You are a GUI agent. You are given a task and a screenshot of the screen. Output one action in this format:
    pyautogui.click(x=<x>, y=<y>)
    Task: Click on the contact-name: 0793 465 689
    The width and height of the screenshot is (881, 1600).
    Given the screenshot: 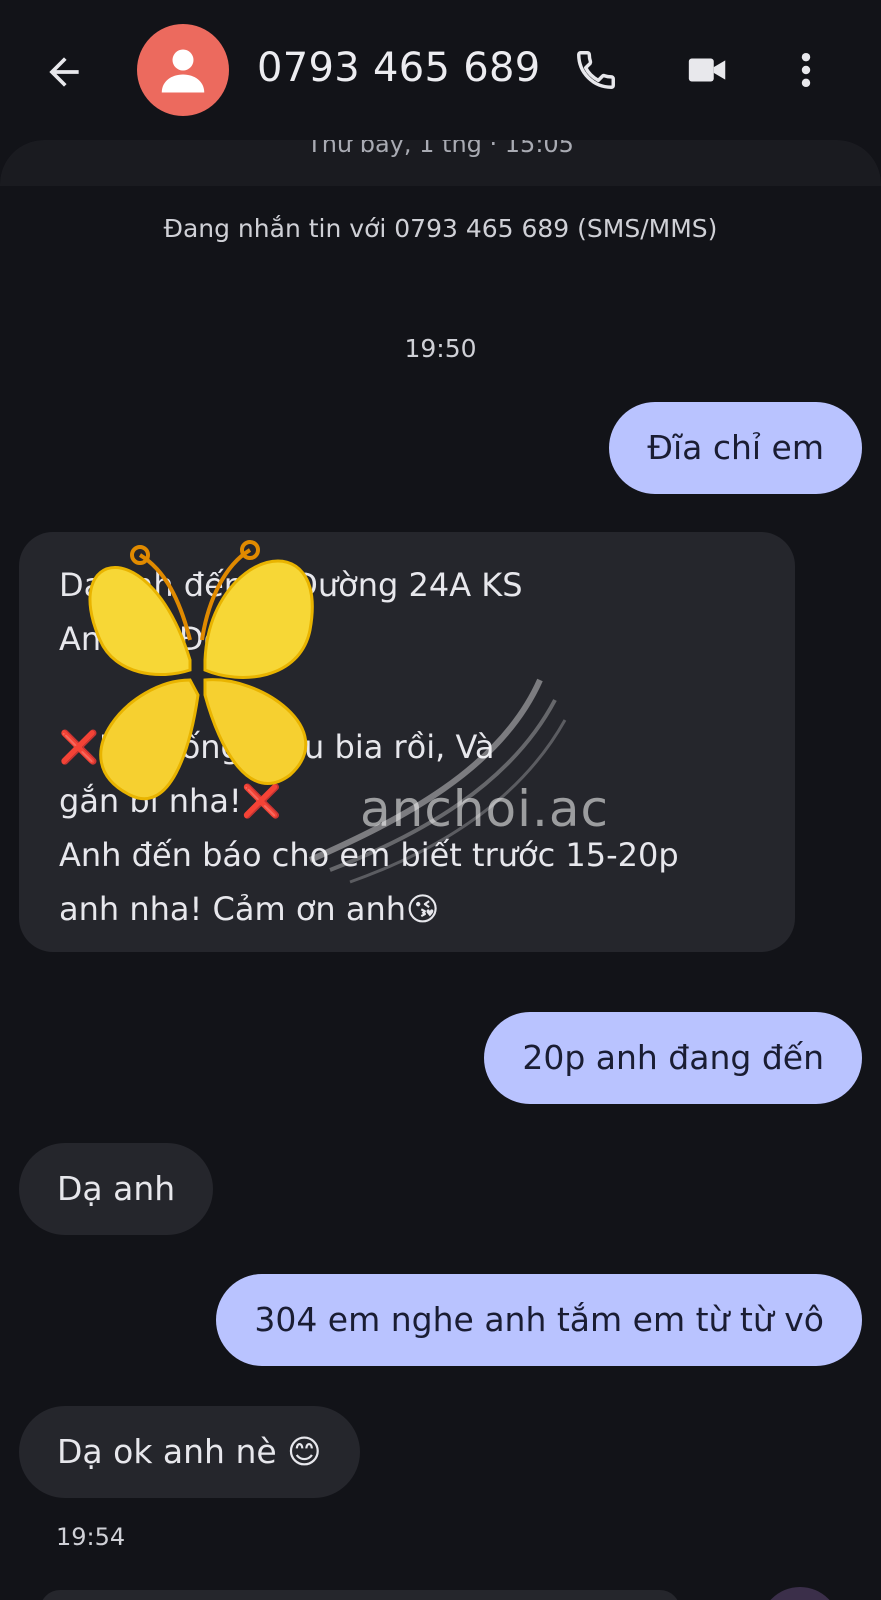 What is the action you would take?
    pyautogui.click(x=399, y=68)
    